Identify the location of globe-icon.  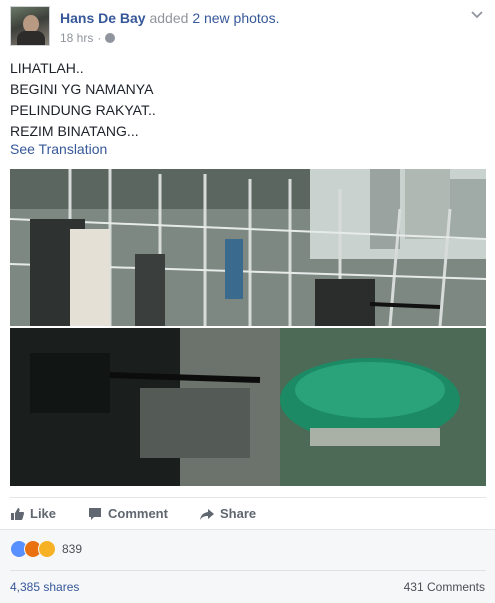
(110, 38).